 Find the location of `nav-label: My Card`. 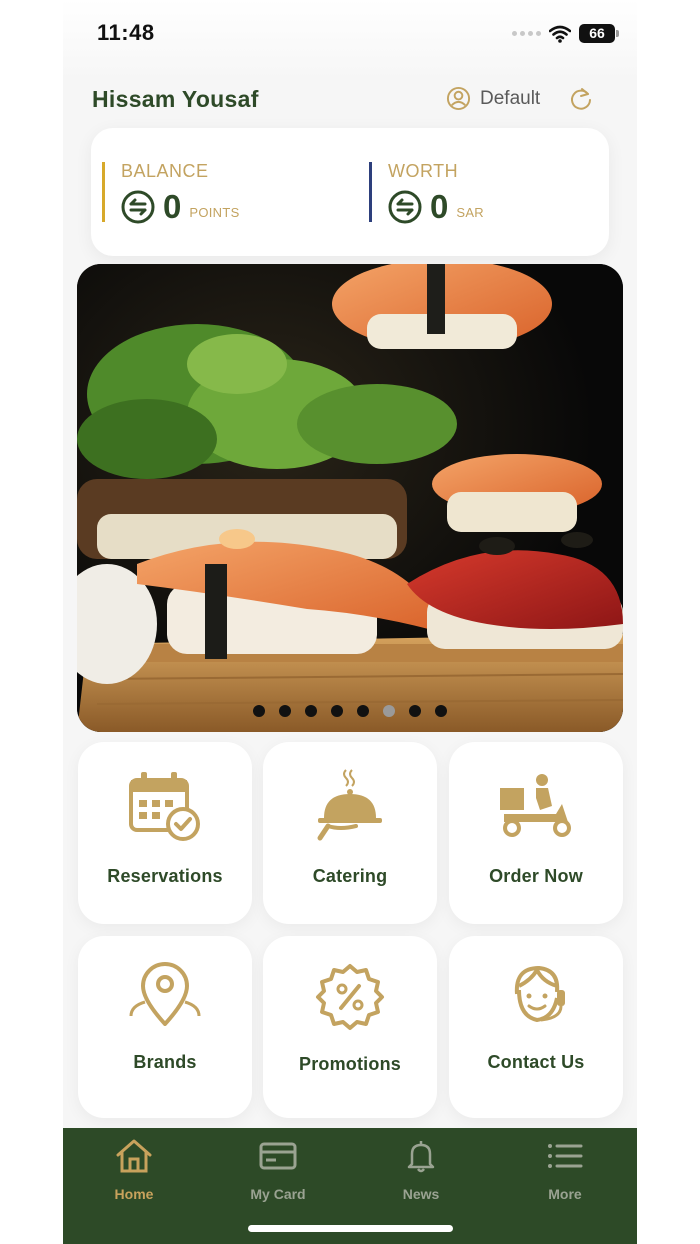

nav-label: My Card is located at coordinates (278, 1194).